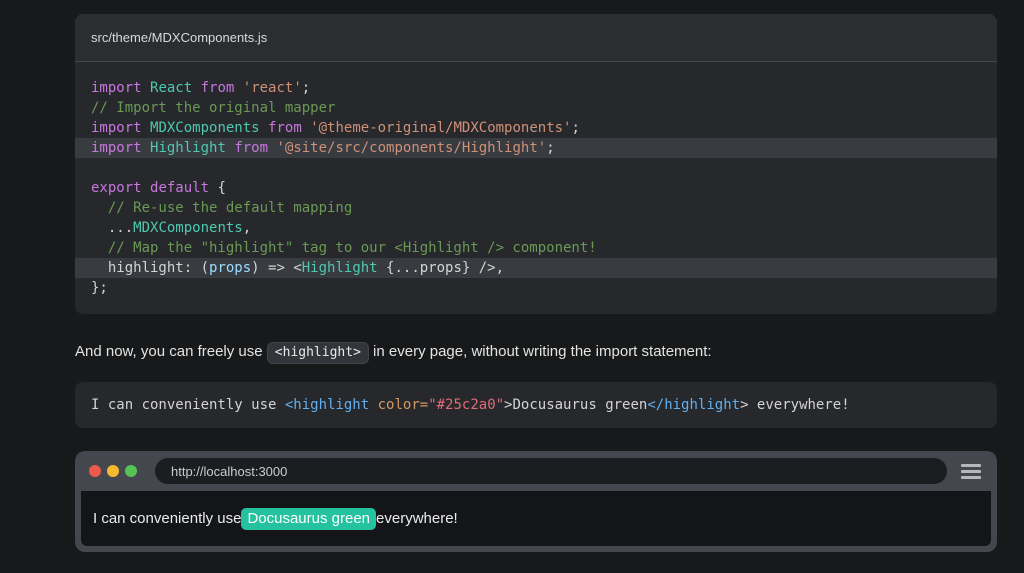  What do you see at coordinates (213, 108) in the screenshot?
I see `code-line: // Import the original mapper` at bounding box center [213, 108].